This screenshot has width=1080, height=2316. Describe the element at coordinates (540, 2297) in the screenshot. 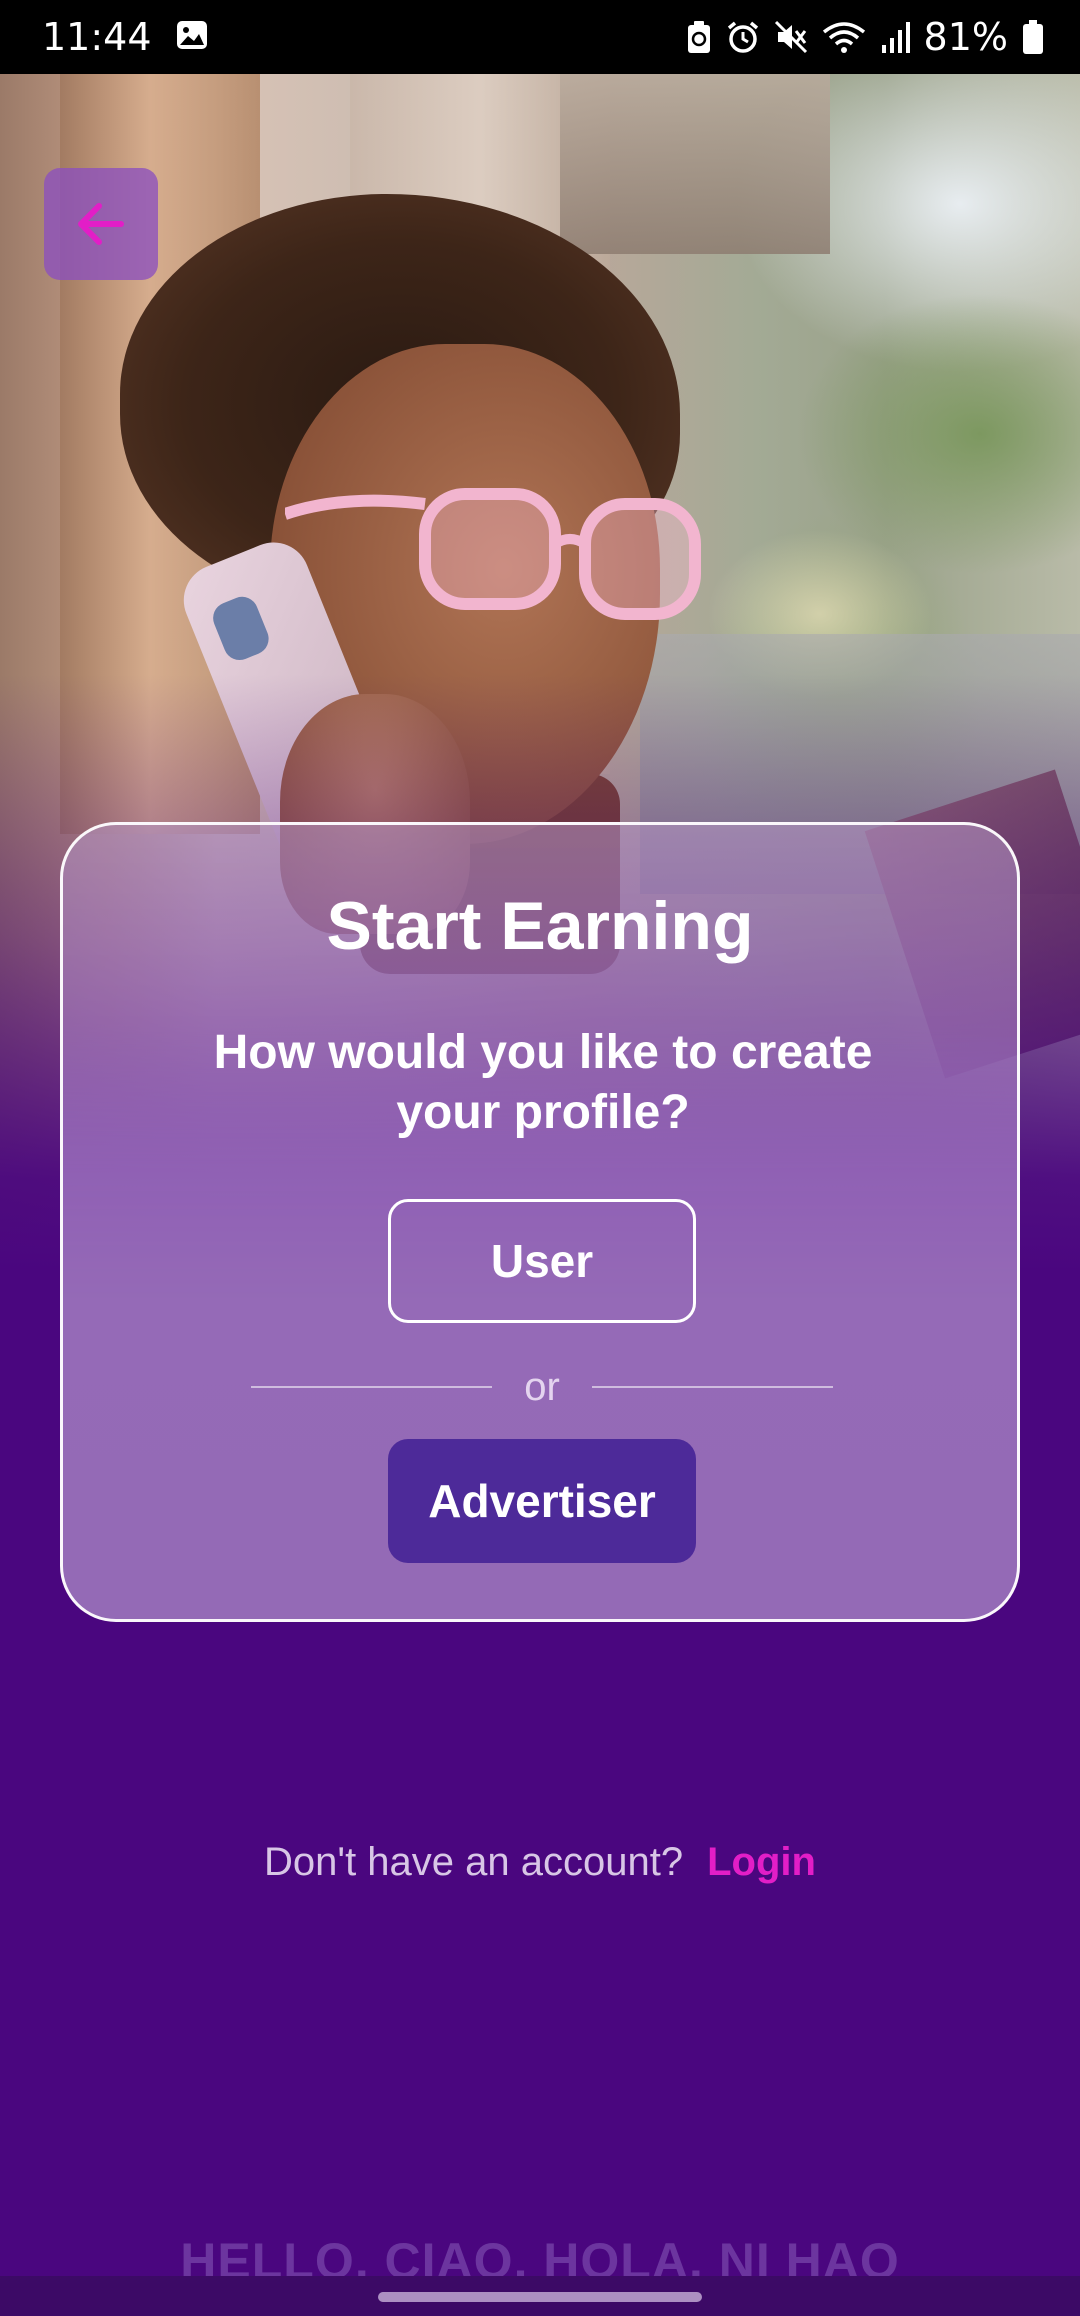

I see `home-indicator` at that location.